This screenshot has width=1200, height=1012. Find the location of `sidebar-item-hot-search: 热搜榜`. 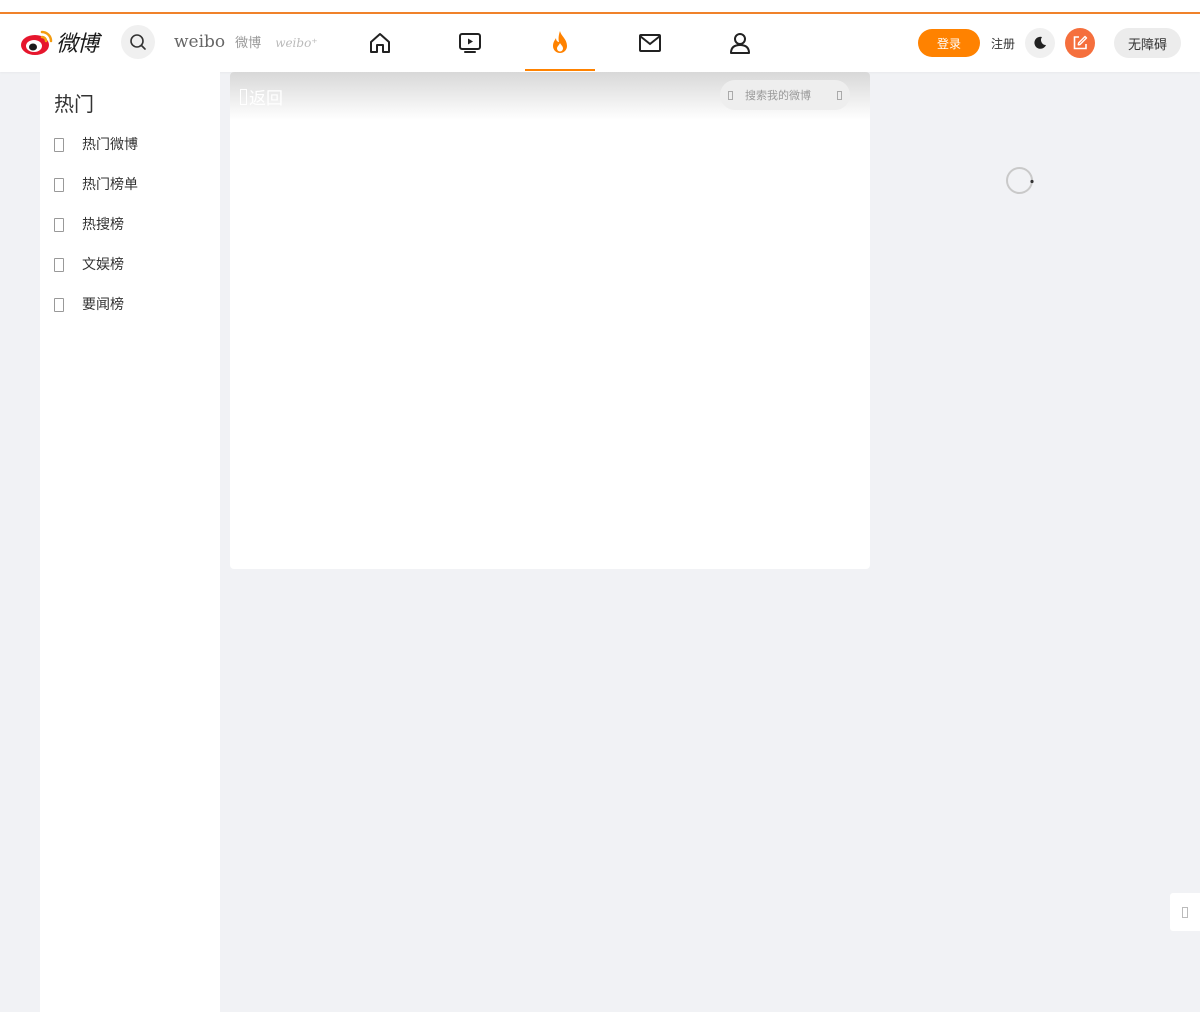

sidebar-item-hot-search: 热搜榜 is located at coordinates (89, 224).